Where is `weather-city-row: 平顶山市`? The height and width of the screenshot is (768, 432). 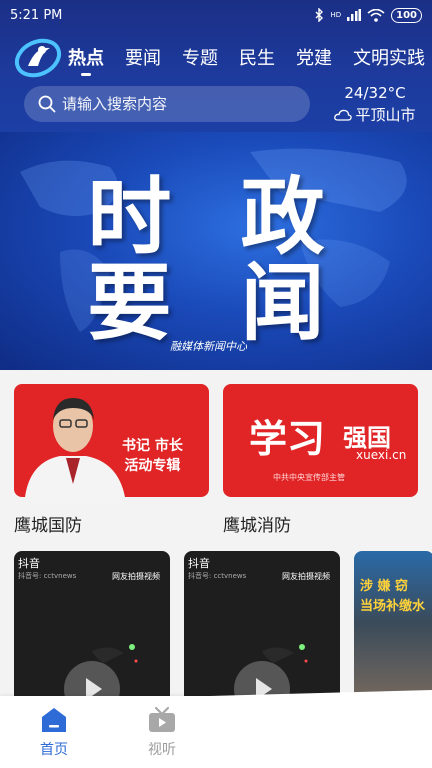
weather-city-row: 平顶山市 is located at coordinates (375, 114).